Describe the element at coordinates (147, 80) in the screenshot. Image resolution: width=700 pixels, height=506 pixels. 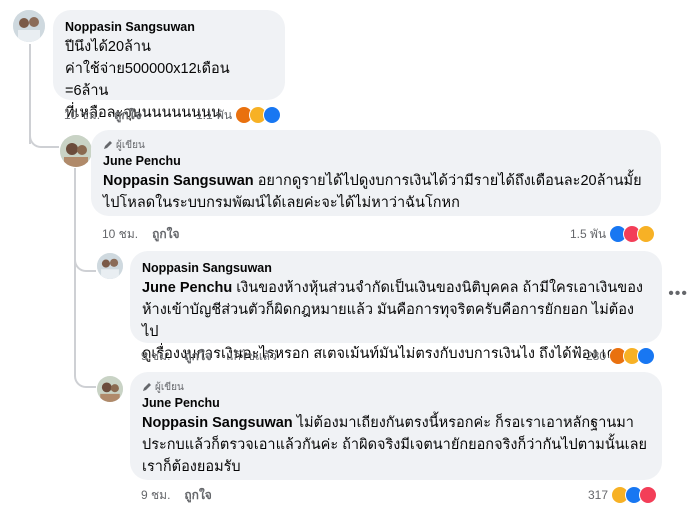
I see `comment-text-line: ค่าใช้จ่าย500000x12เดือน =6ล้าน` at that location.